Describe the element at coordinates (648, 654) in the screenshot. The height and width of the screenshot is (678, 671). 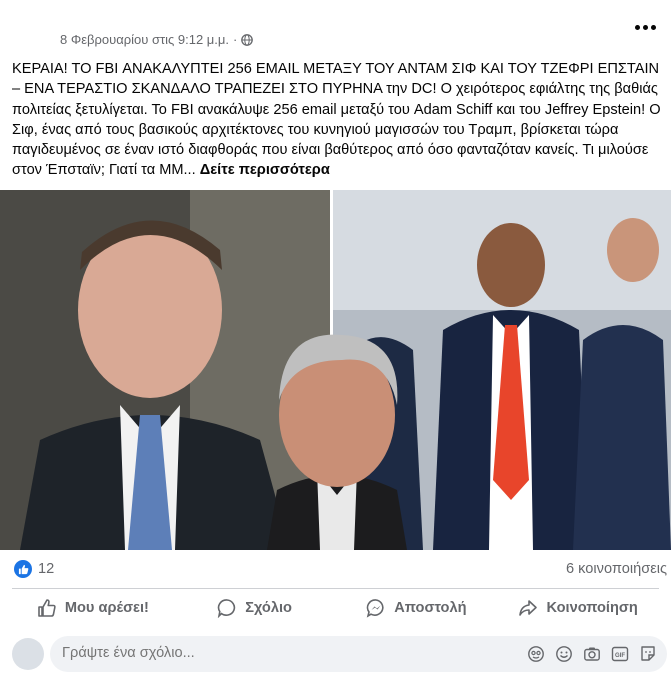
I see `sticker-icon` at that location.